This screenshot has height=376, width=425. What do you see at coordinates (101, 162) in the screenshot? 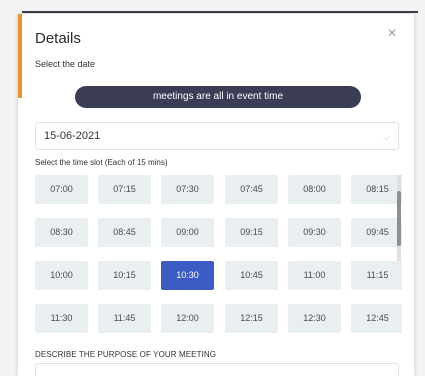
I see `time-slot-label: Select the time slot (Each of 15 mins)` at bounding box center [101, 162].